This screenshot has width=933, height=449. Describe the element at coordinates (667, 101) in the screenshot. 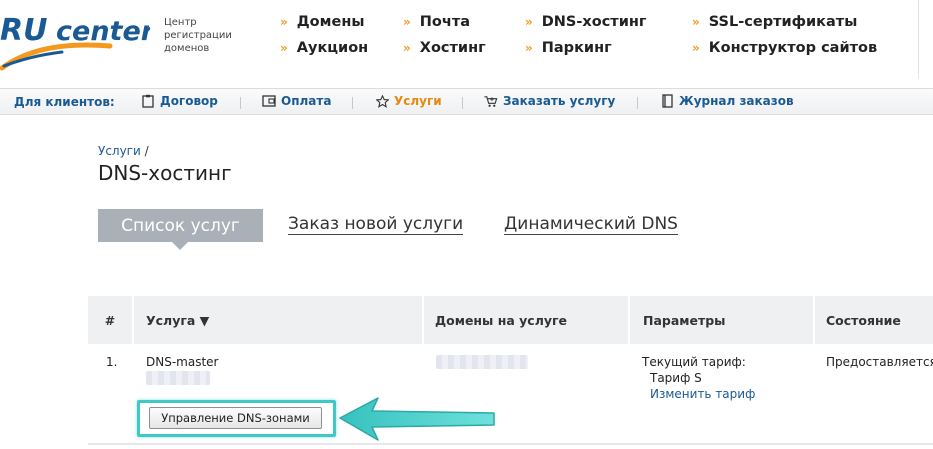

I see `book-icon` at that location.